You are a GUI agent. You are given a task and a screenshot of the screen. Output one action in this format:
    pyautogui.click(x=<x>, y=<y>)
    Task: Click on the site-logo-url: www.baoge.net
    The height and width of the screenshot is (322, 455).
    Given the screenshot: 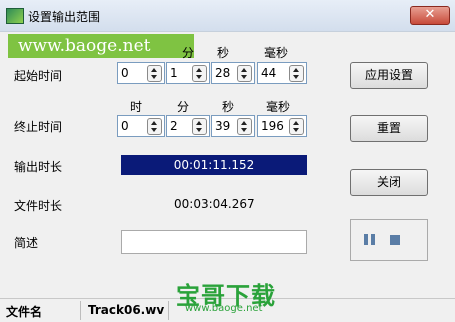 What is the action you would take?
    pyautogui.click(x=224, y=308)
    